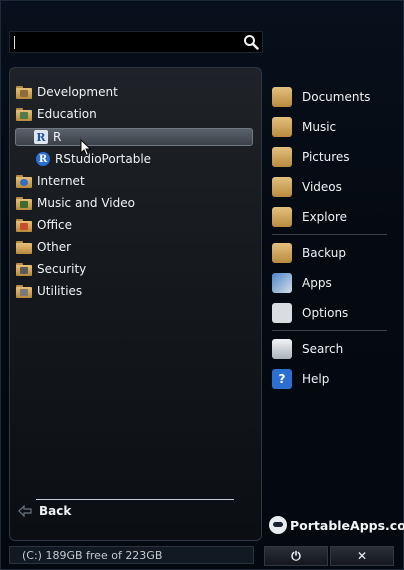  Describe the element at coordinates (325, 217) in the screenshot. I see `menu-label: Explore` at that location.